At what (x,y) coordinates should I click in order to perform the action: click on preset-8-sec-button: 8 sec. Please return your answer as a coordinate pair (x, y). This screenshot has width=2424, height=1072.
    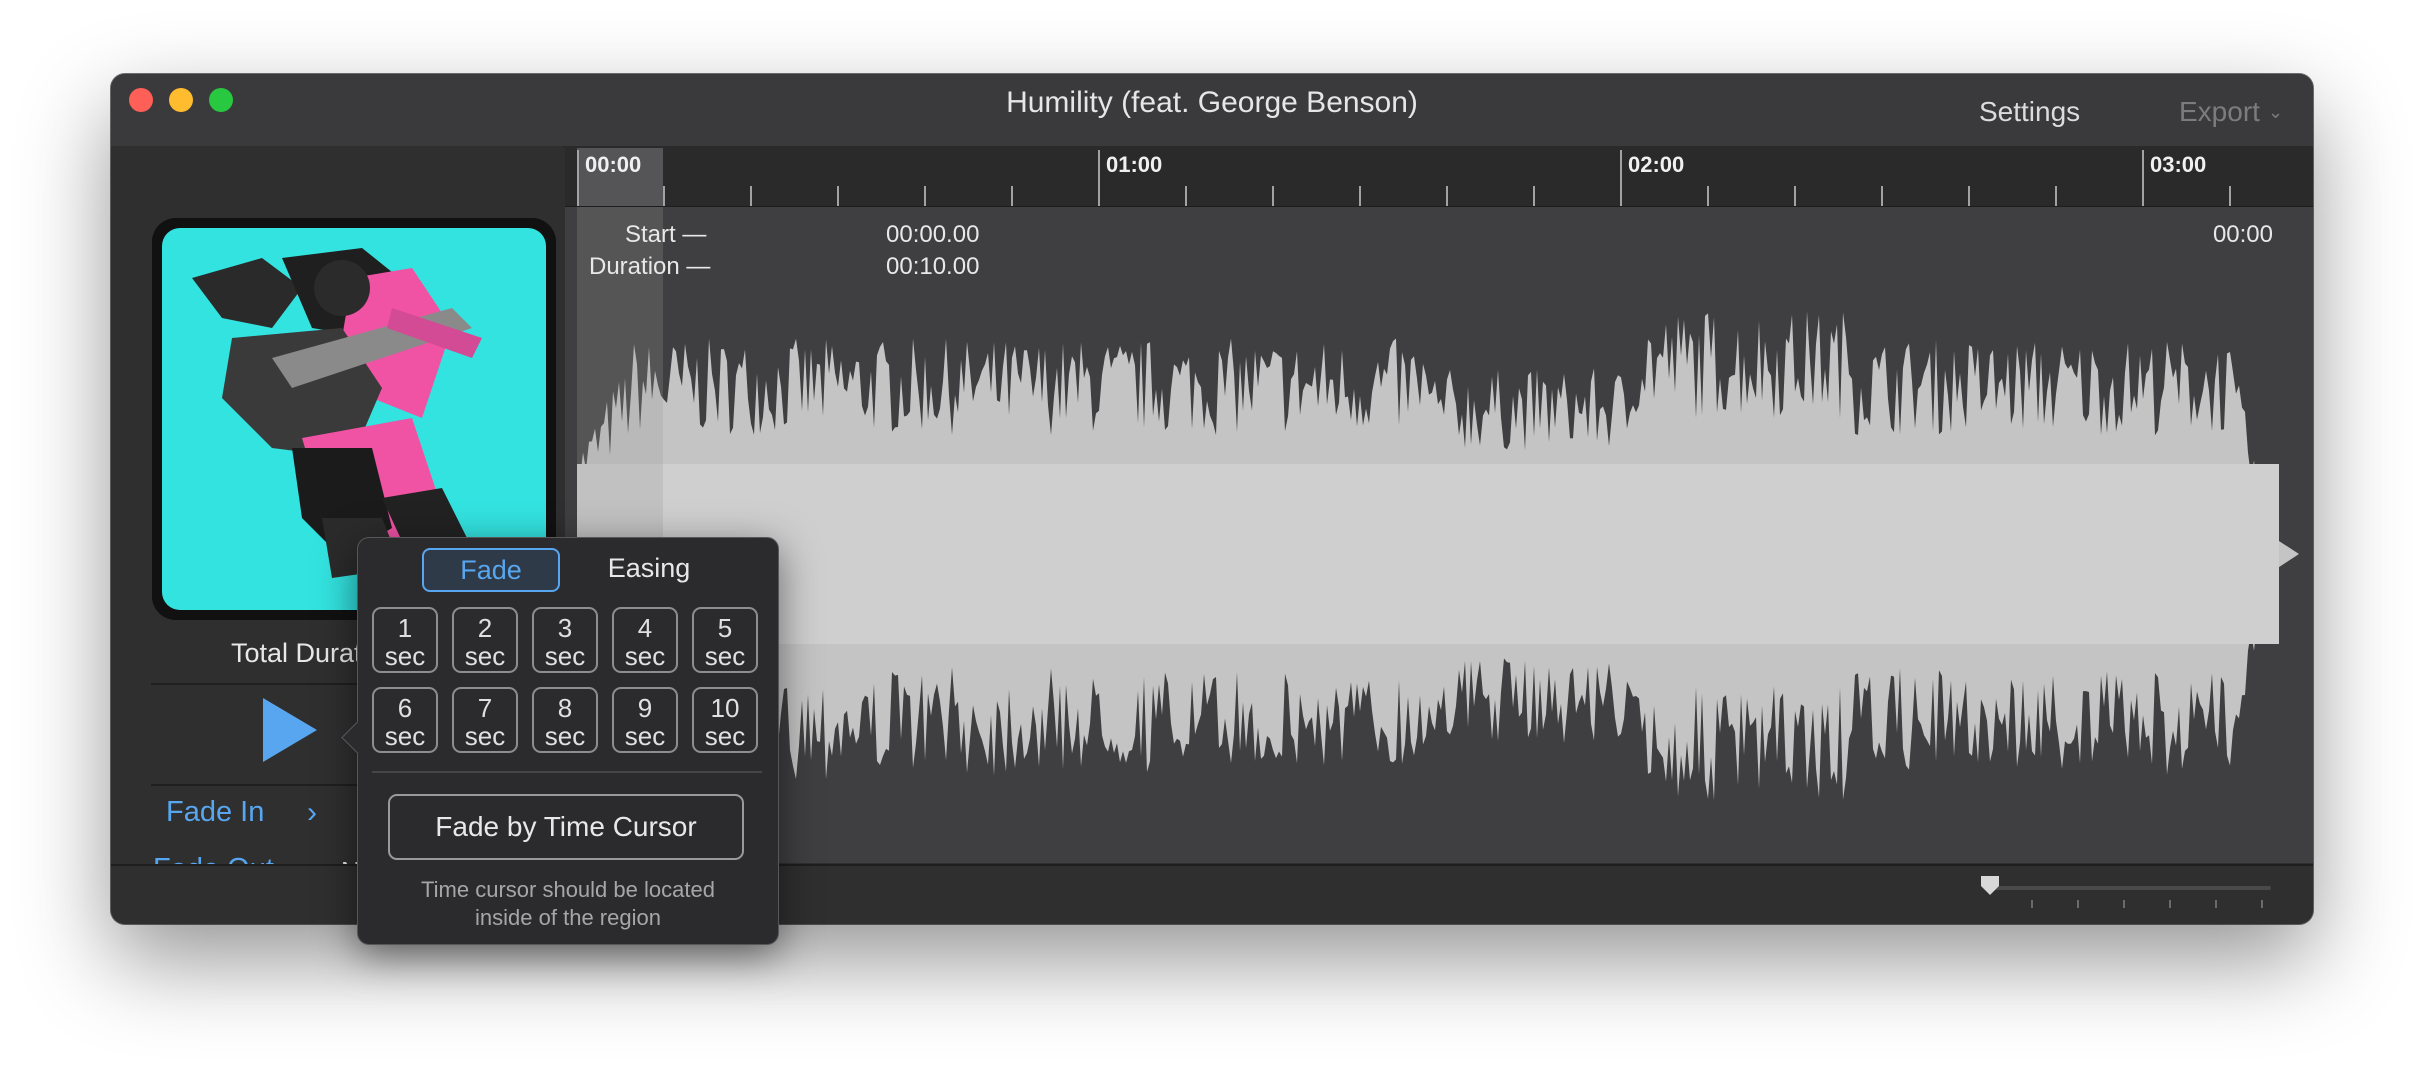
    Looking at the image, I should click on (565, 720).